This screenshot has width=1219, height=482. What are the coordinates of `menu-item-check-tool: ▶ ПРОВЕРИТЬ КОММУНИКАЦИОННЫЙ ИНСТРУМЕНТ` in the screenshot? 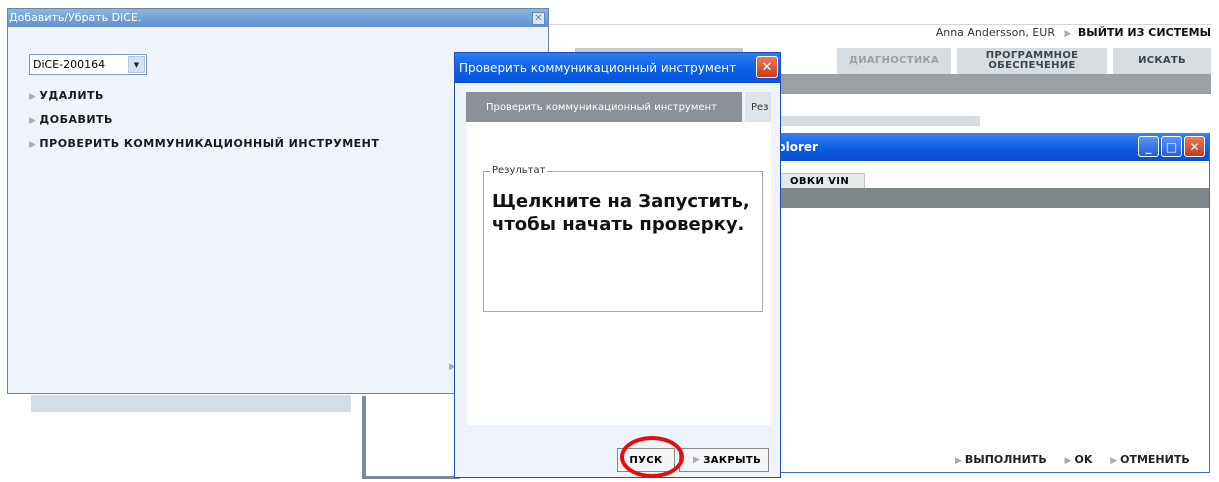 It's located at (204, 149).